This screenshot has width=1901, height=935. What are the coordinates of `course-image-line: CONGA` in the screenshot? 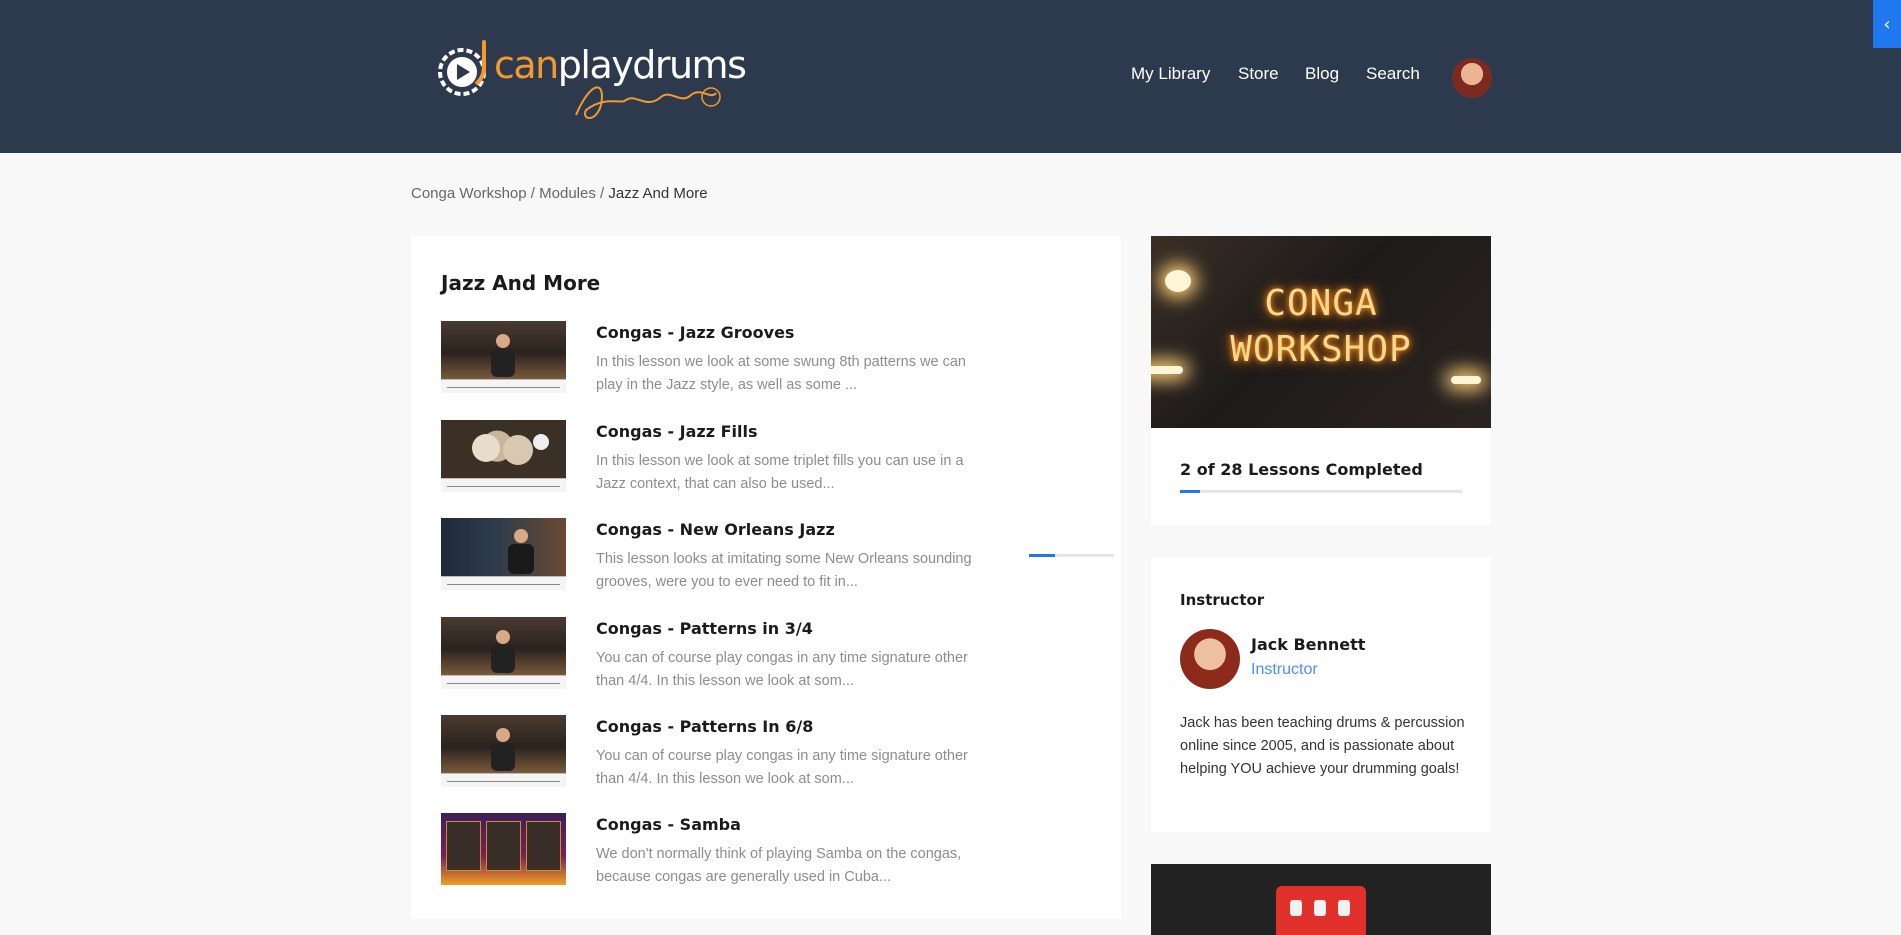 It's located at (1321, 303).